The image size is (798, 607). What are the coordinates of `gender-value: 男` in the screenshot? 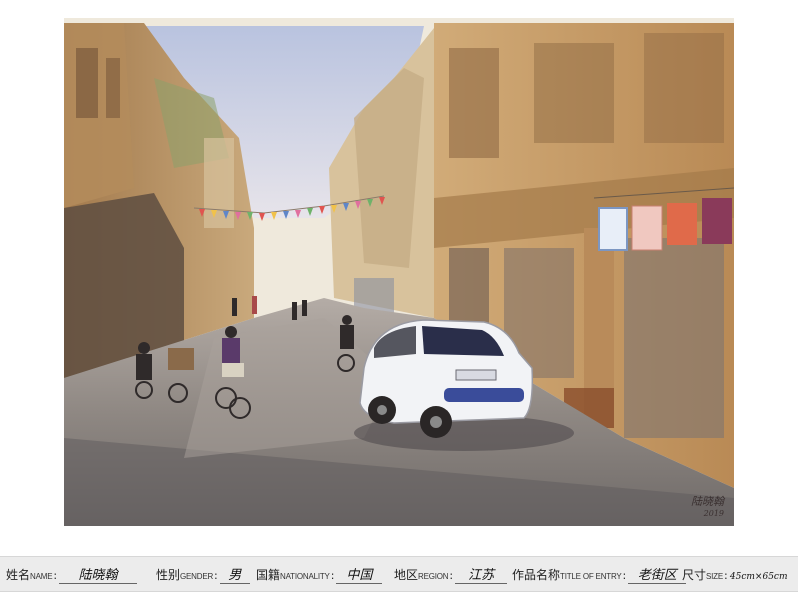 It's located at (234, 576).